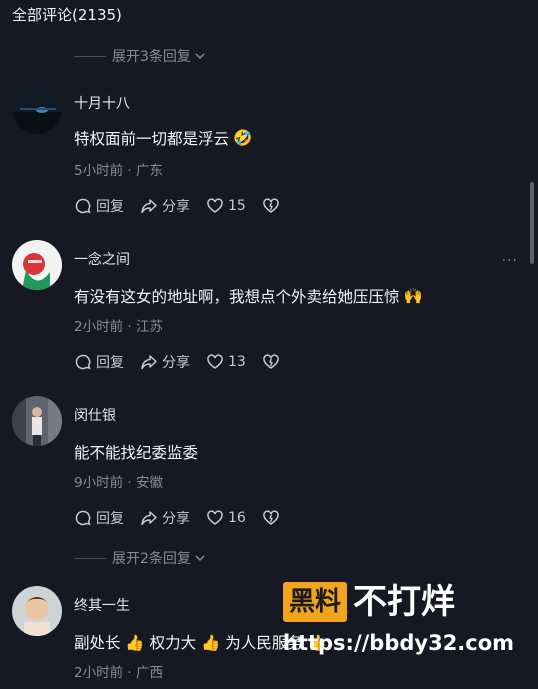  I want to click on more-options-button: ···, so click(510, 261).